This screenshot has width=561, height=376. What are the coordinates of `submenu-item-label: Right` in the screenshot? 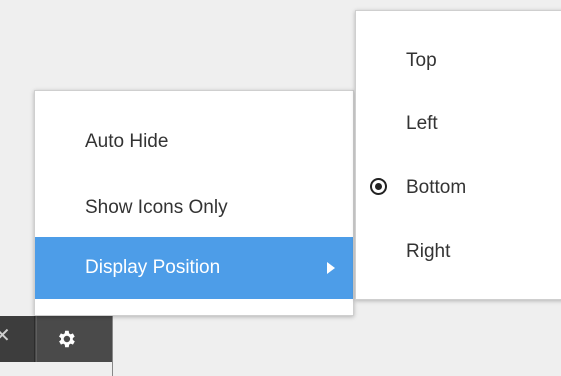 It's located at (428, 251).